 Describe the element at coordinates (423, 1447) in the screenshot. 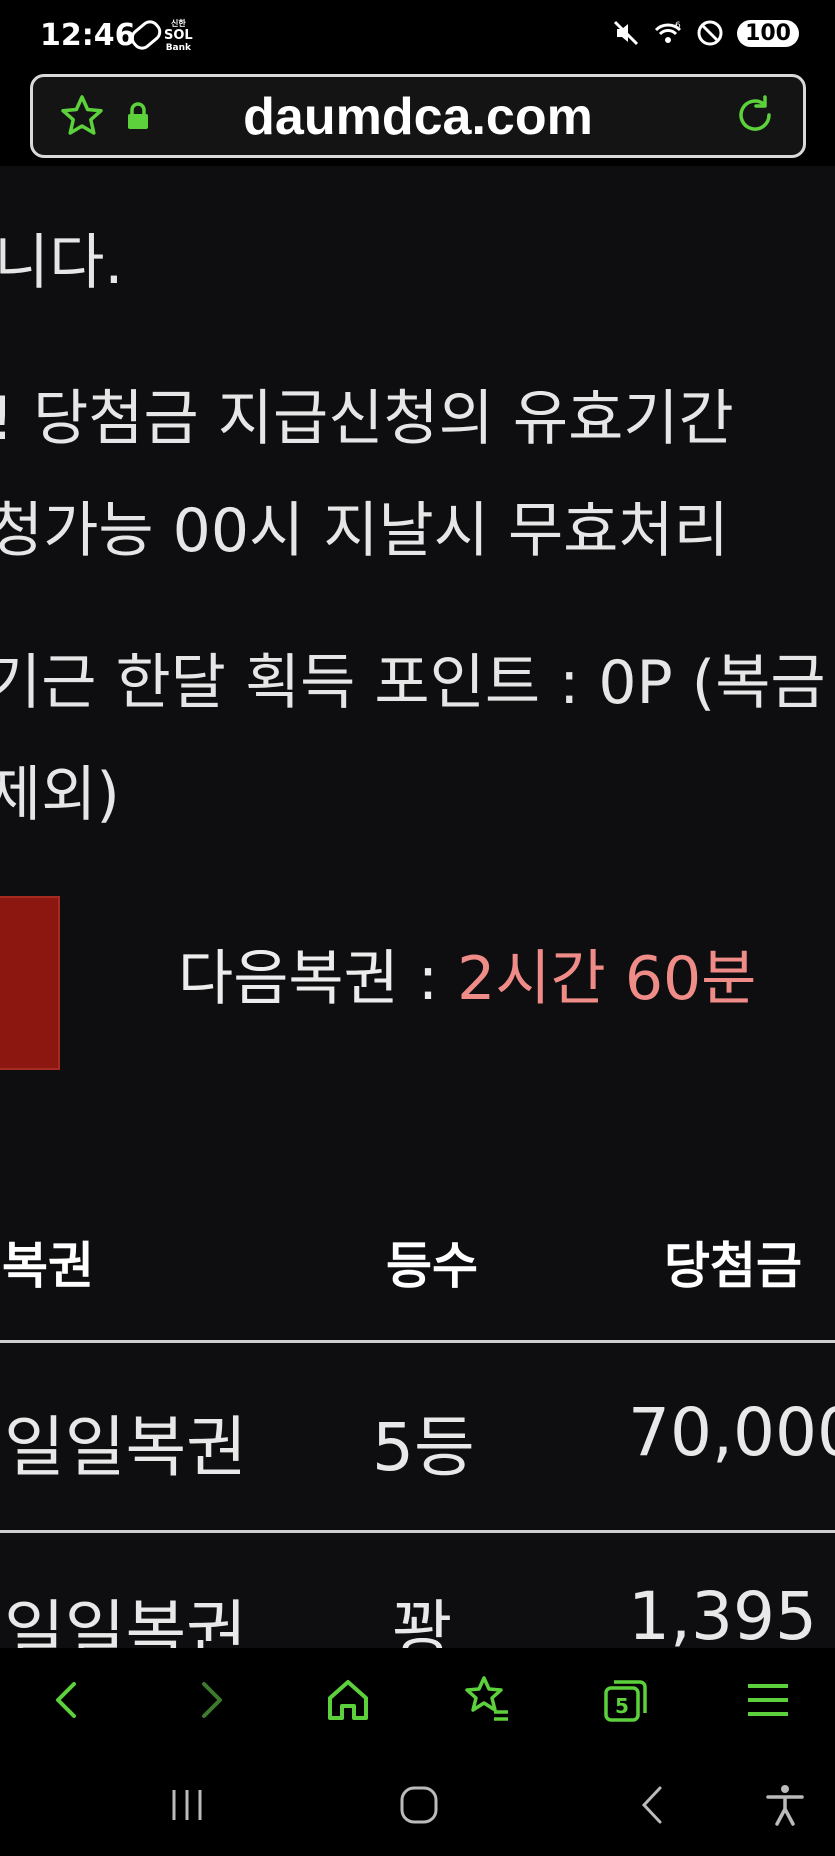

I see `row-rank: 5등` at that location.